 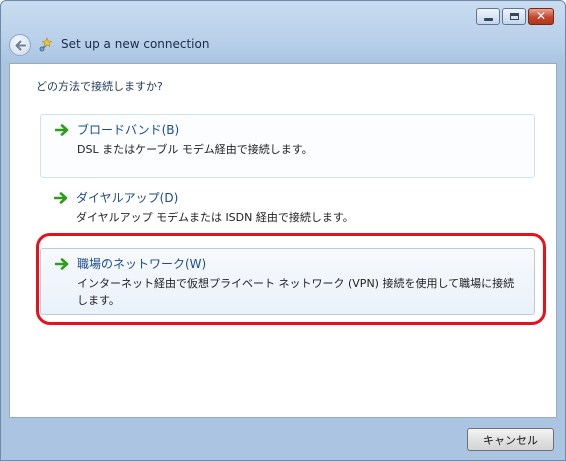 I want to click on maximize-icon, so click(x=514, y=16).